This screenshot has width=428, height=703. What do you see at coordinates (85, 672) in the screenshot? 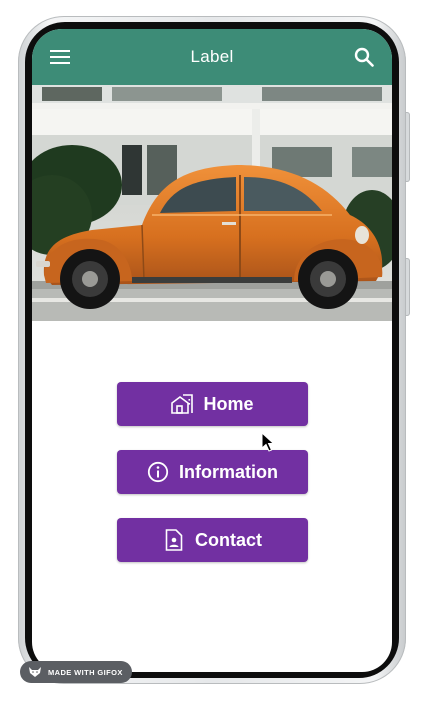
I see `watermark-text: MADE WITH GIFOX` at bounding box center [85, 672].